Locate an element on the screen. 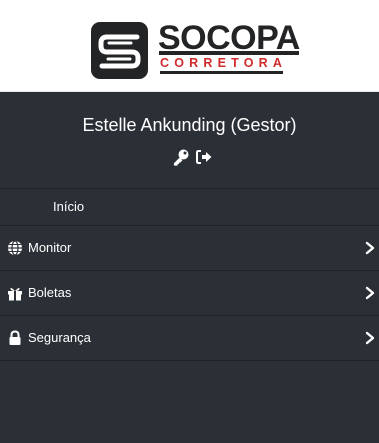 The width and height of the screenshot is (379, 443). brand-logo: SOCOPA CORRETORA is located at coordinates (198, 49).